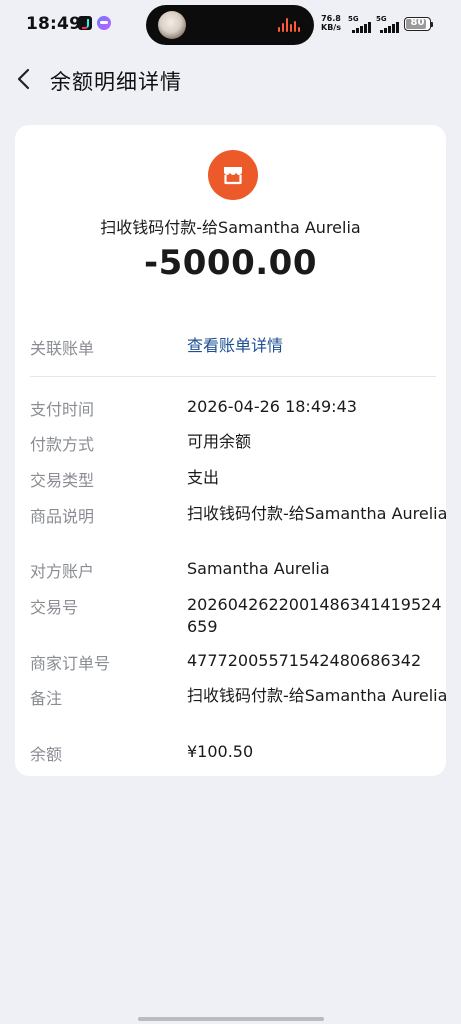  What do you see at coordinates (62, 409) in the screenshot?
I see `detail-label: 支付时间` at bounding box center [62, 409].